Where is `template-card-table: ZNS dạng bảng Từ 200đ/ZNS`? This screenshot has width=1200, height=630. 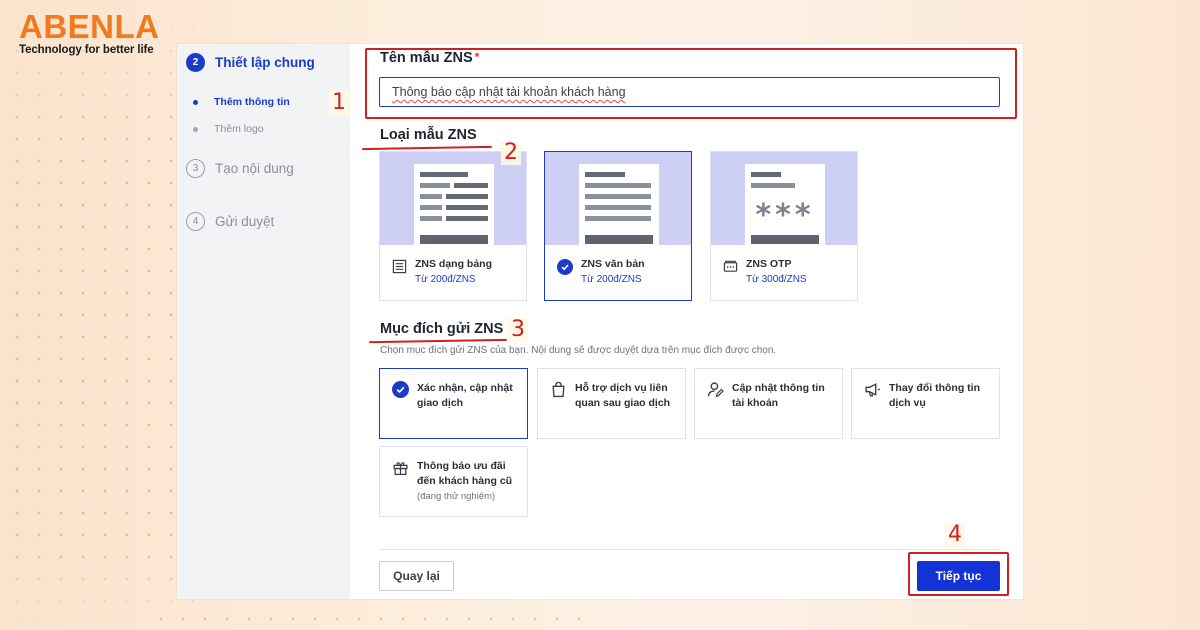
template-card-table: ZNS dạng bảng Từ 200đ/ZNS is located at coordinates (453, 226).